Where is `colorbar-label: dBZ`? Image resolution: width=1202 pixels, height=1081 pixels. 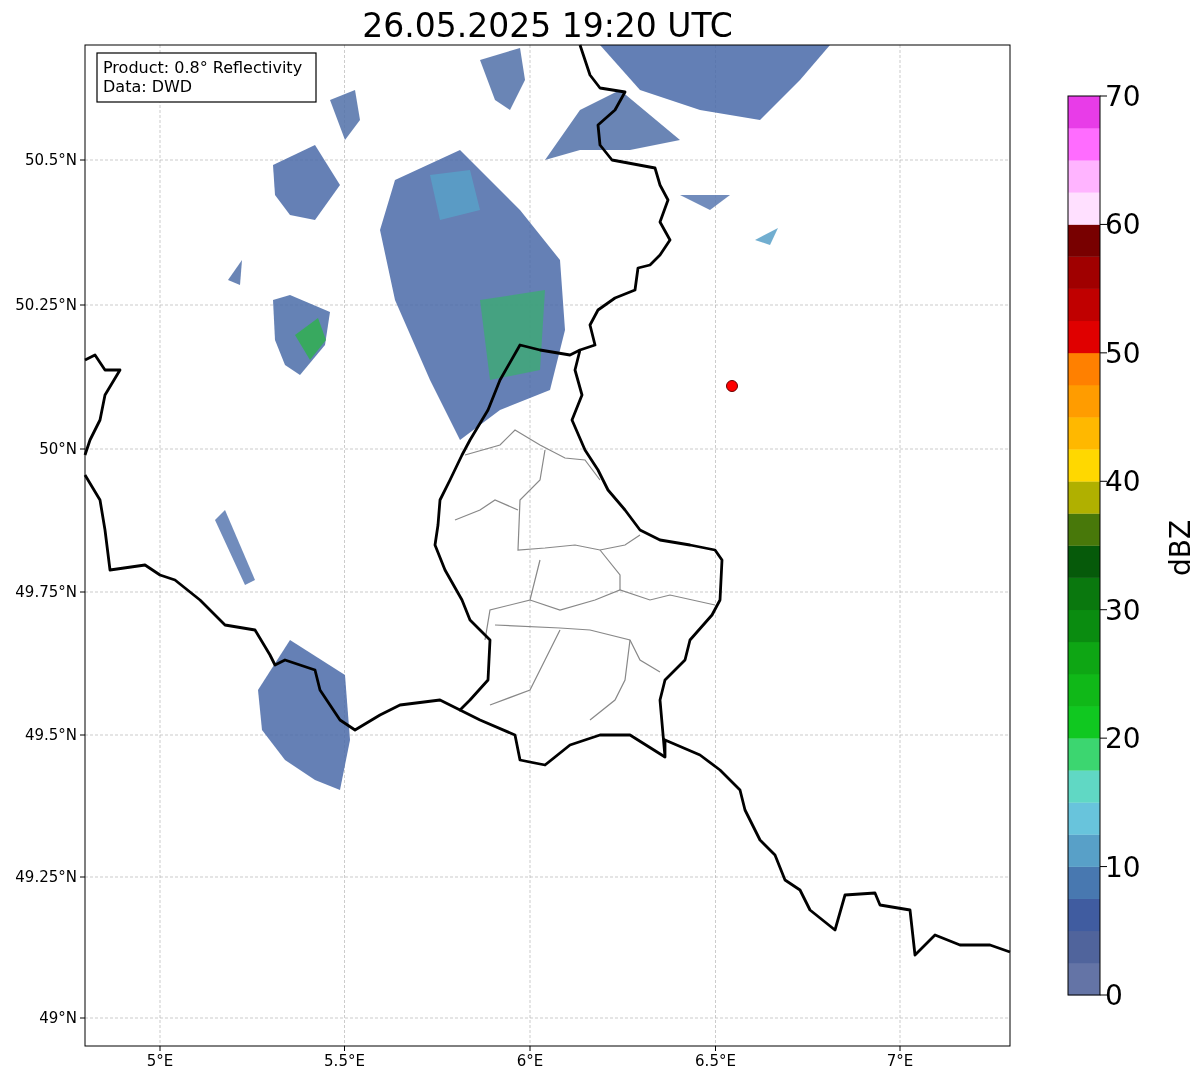
colorbar-label: dBZ is located at coordinates (1180, 548).